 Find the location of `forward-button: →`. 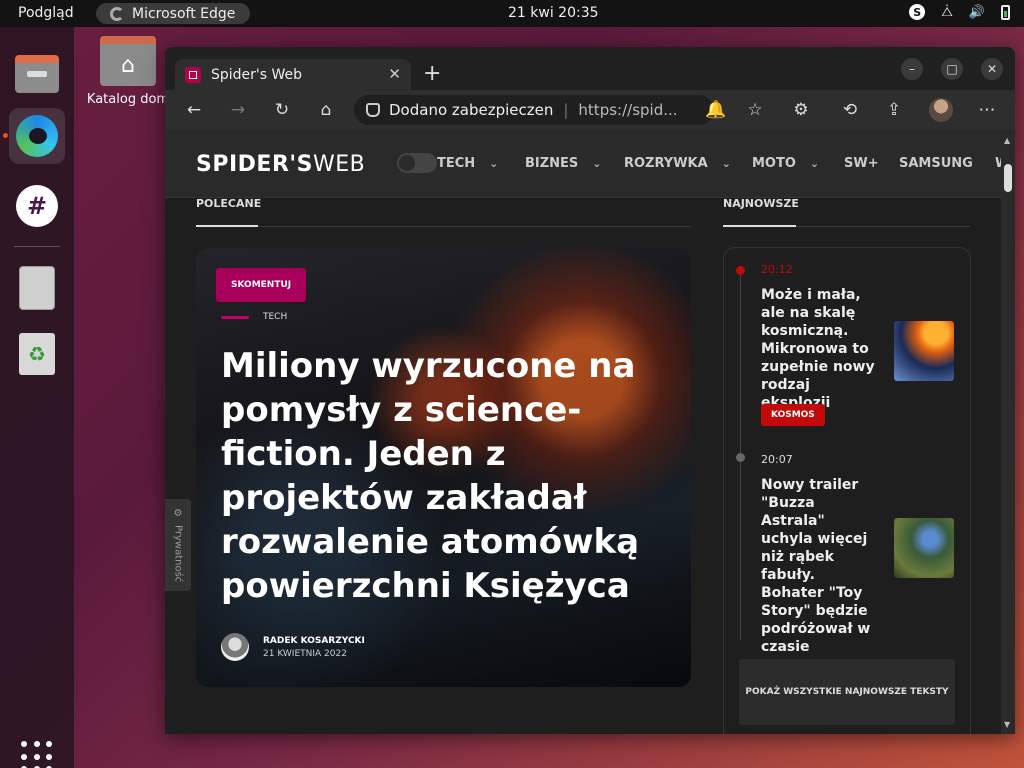

forward-button: → is located at coordinates (238, 110).